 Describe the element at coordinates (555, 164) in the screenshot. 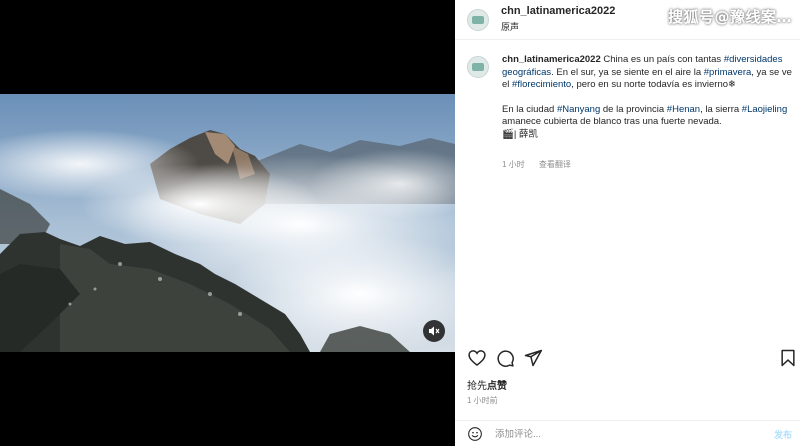

I see `translate-link: 查看翻译` at that location.